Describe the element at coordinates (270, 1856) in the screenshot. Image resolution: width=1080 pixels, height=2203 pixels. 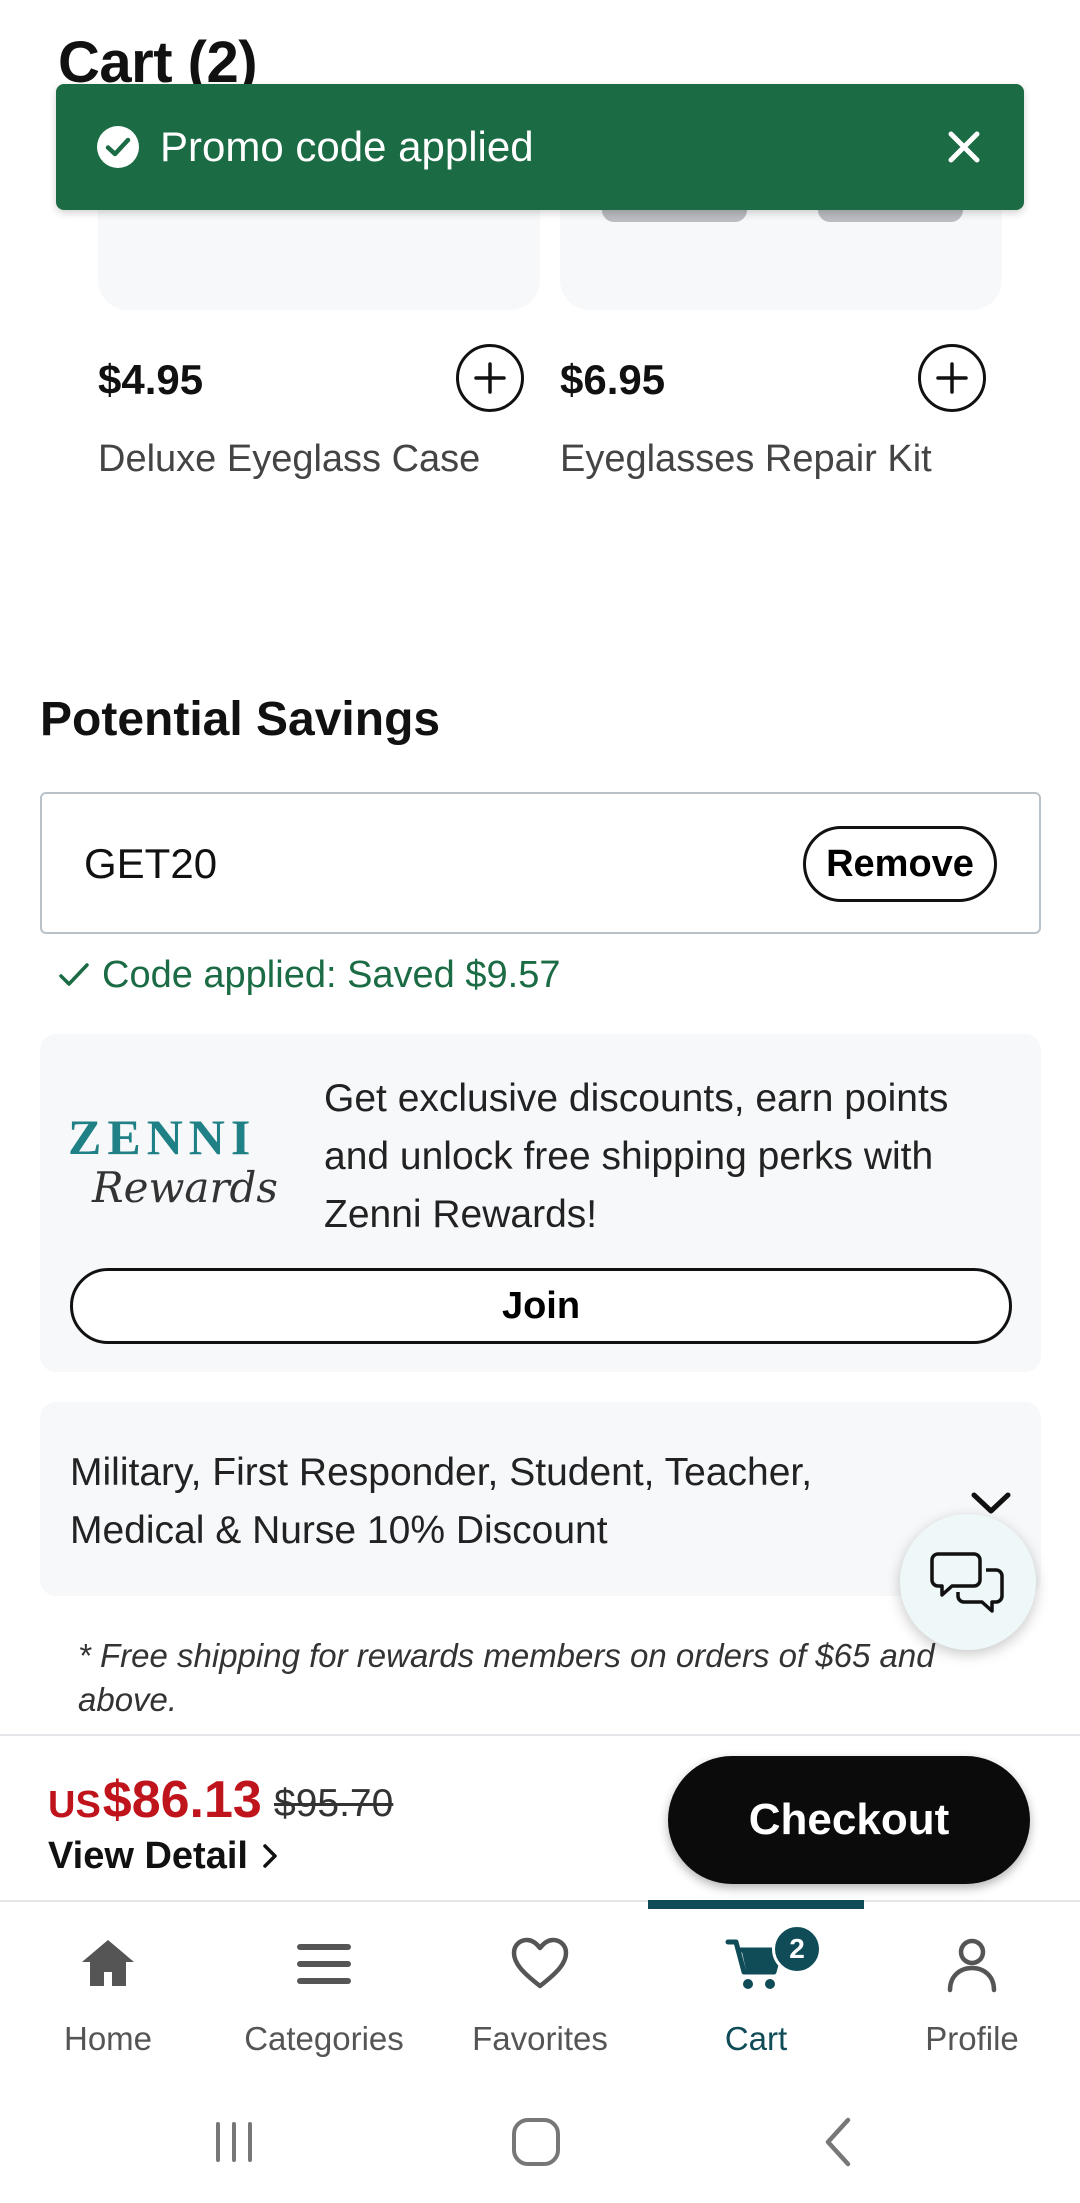
I see `chevron-right-icon` at that location.